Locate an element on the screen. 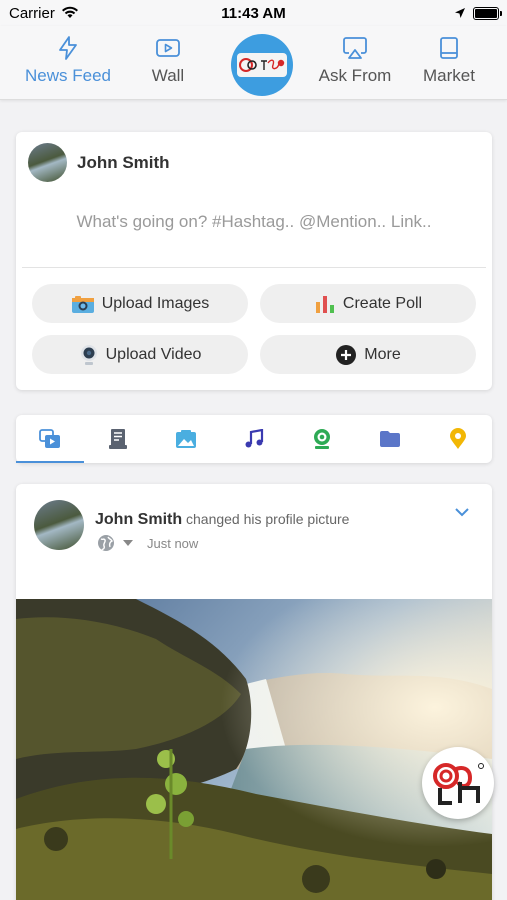  tab-photos is located at coordinates (186, 439).